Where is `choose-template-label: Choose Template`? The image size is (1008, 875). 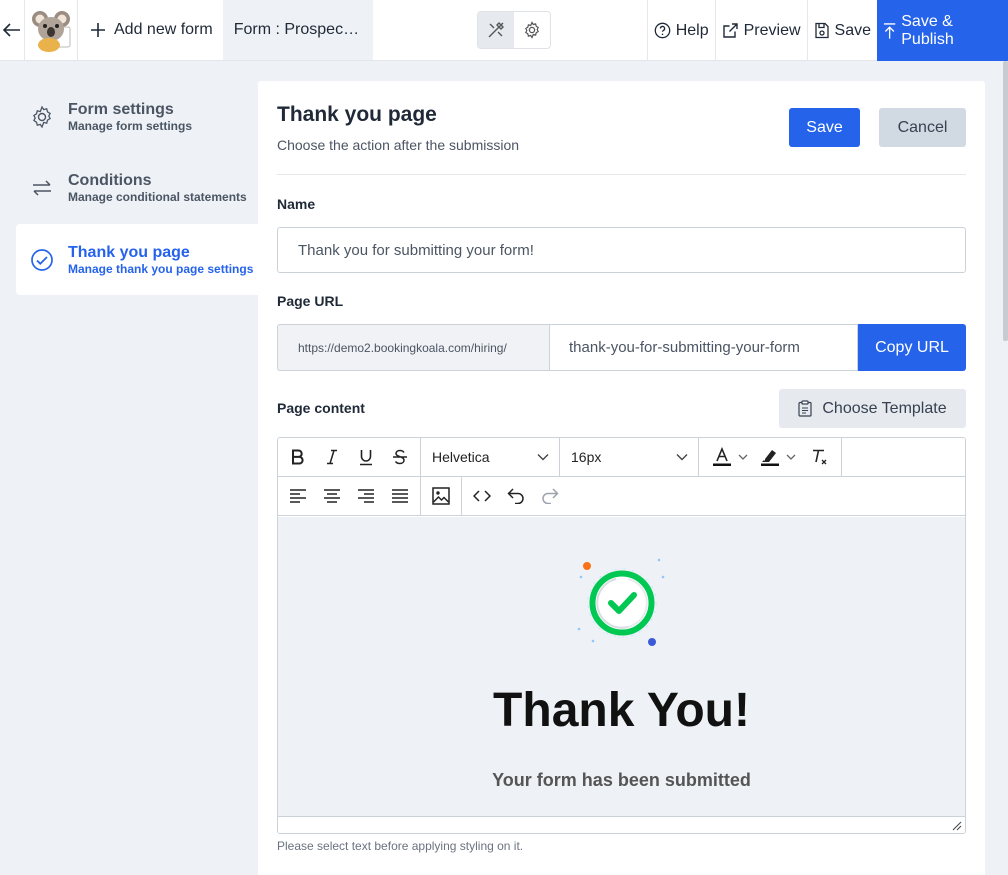
choose-template-label: Choose Template is located at coordinates (884, 408).